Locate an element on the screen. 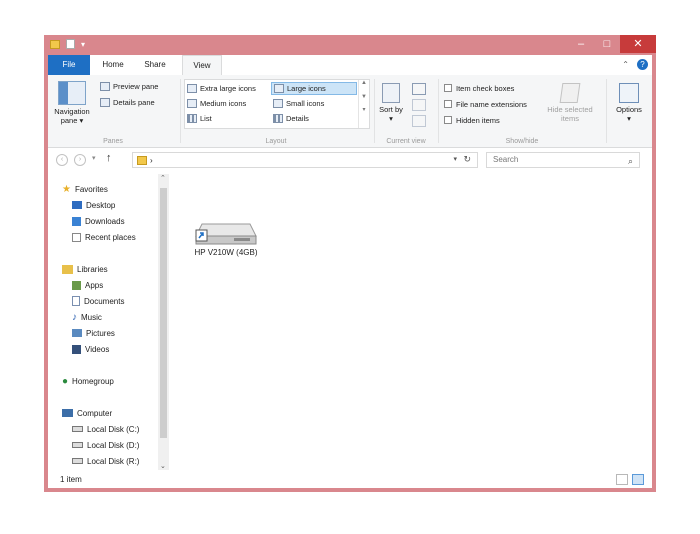  nav-disk-c-label: Local Disk (C:) is located at coordinates (113, 429).